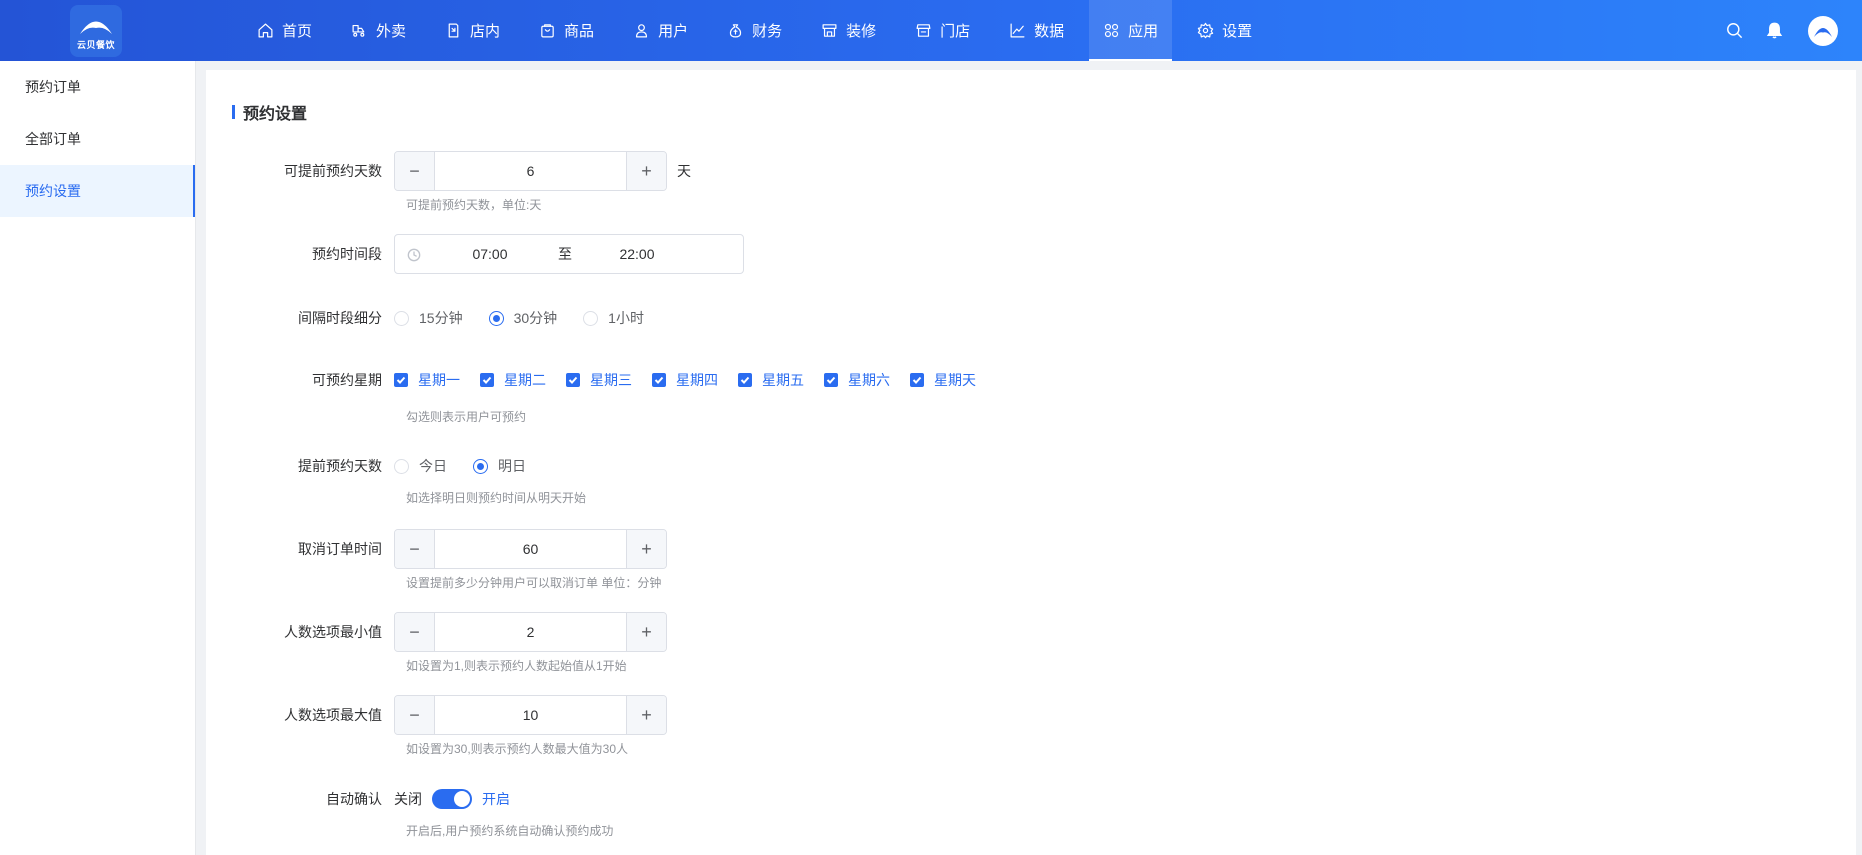 This screenshot has width=1862, height=855. Describe the element at coordinates (333, 171) in the screenshot. I see `advance-days-label: 可提前预约天数` at that location.